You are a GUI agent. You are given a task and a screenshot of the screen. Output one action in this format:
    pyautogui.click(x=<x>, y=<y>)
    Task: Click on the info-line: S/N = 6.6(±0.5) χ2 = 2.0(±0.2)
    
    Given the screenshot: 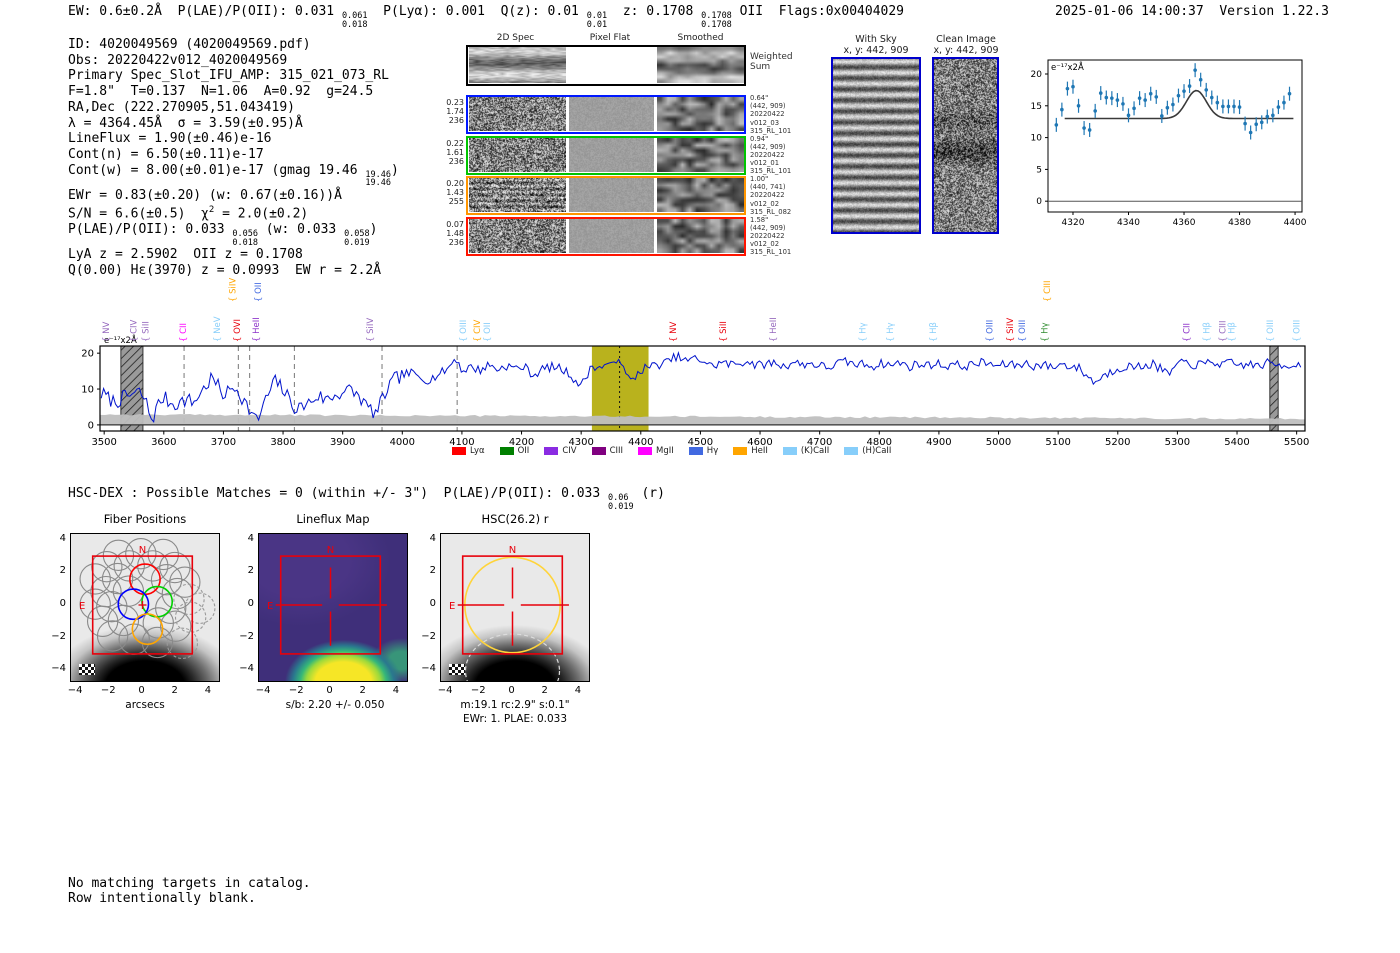 What is the action you would take?
    pyautogui.click(x=263, y=212)
    